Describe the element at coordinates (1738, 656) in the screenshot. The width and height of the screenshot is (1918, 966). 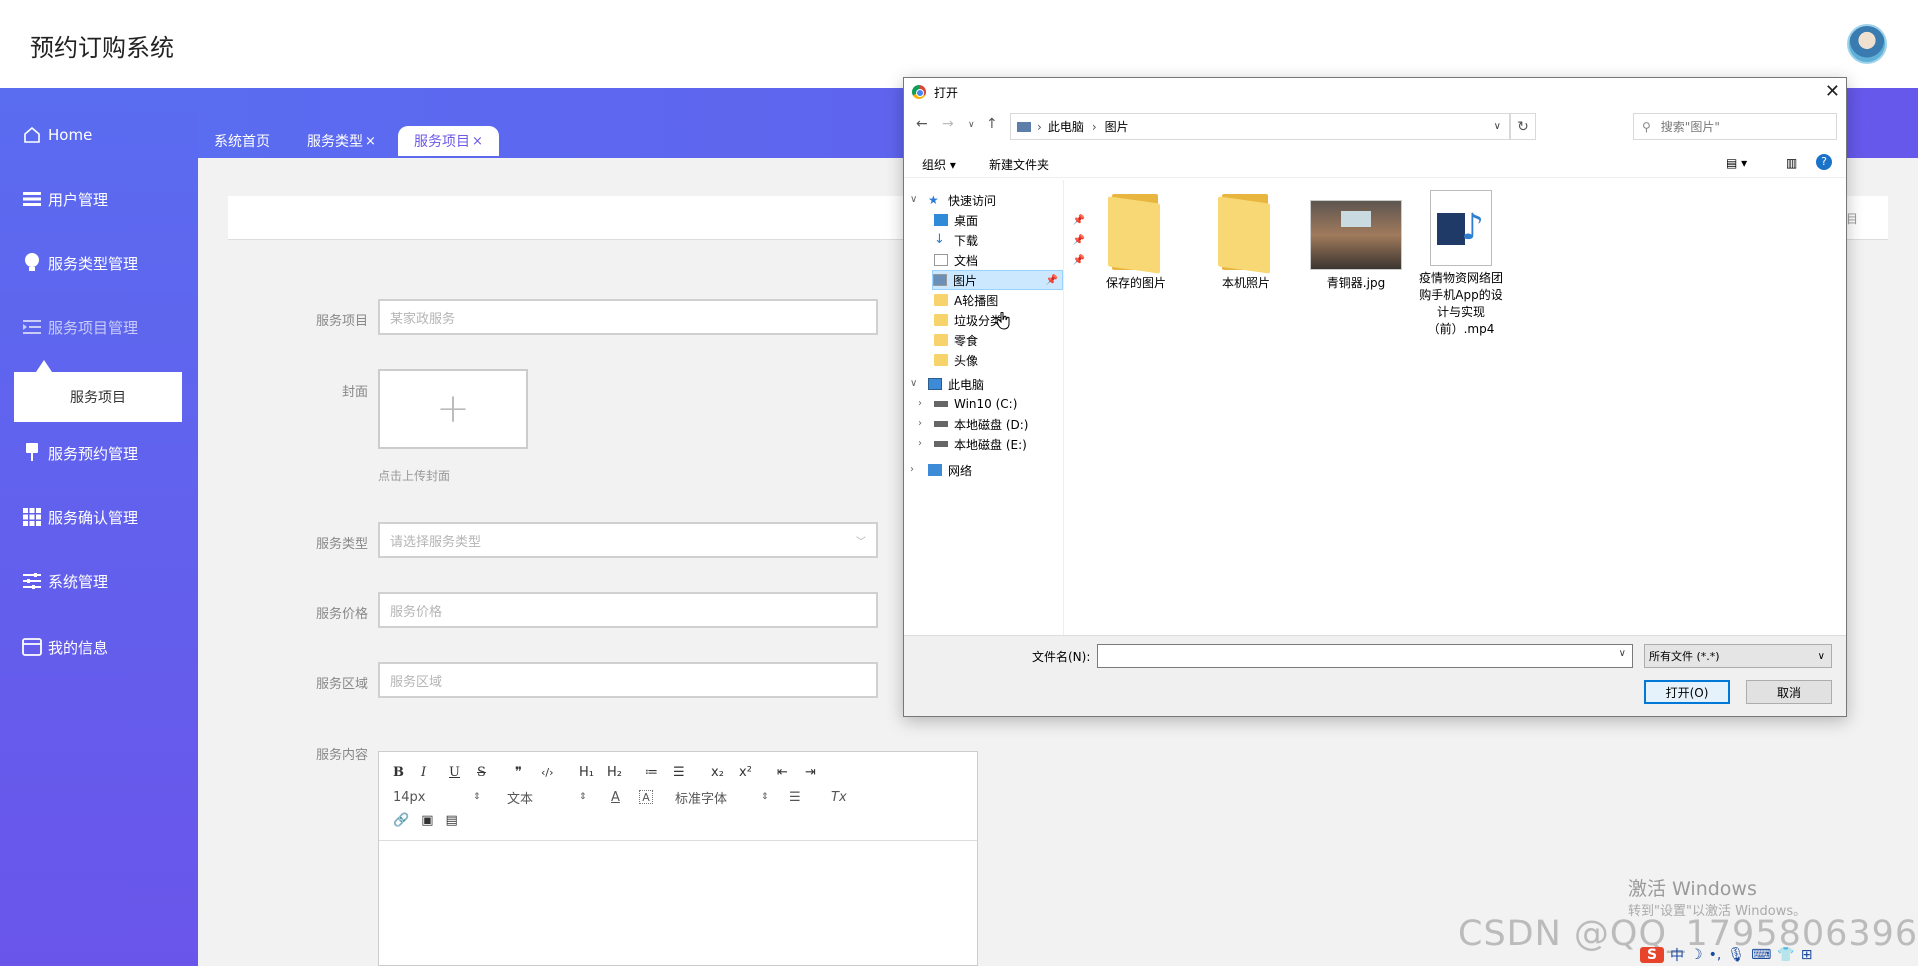
I see `filetype-select: 所有文件 (*.*) ∨` at that location.